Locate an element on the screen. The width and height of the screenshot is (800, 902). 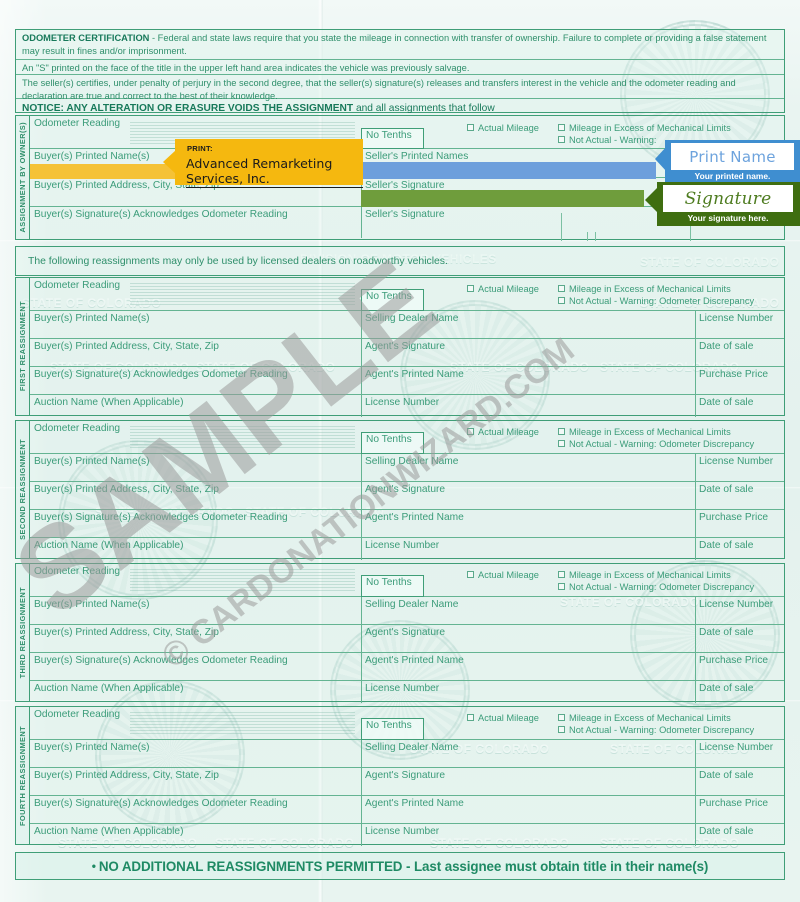
print-name-sample-text: Print Name is located at coordinates (732, 156).